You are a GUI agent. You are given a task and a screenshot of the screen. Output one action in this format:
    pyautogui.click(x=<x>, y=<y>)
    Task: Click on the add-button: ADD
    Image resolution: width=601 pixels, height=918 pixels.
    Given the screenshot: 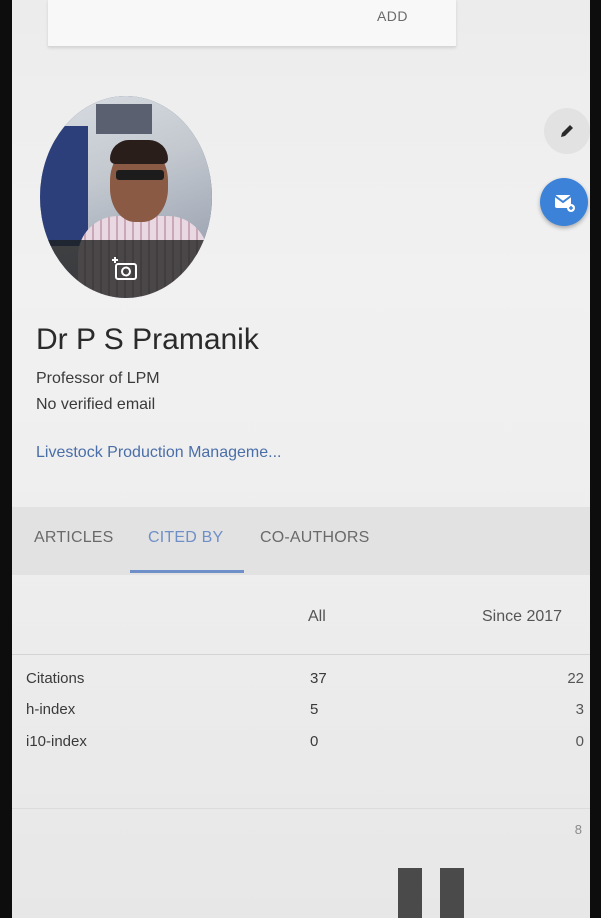 What is the action you would take?
    pyautogui.click(x=392, y=16)
    